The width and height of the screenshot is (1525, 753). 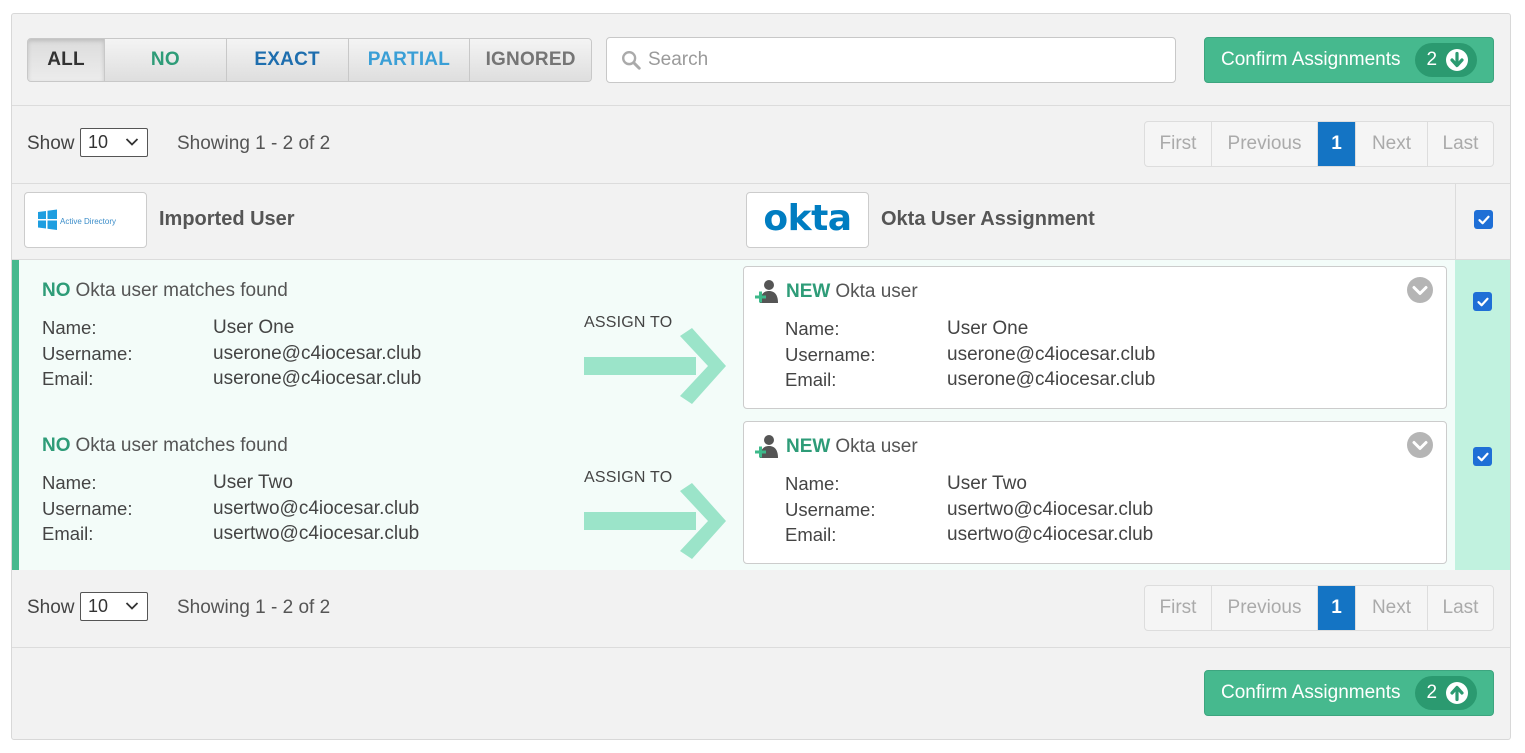 I want to click on arrow-right-icon, so click(x=655, y=366).